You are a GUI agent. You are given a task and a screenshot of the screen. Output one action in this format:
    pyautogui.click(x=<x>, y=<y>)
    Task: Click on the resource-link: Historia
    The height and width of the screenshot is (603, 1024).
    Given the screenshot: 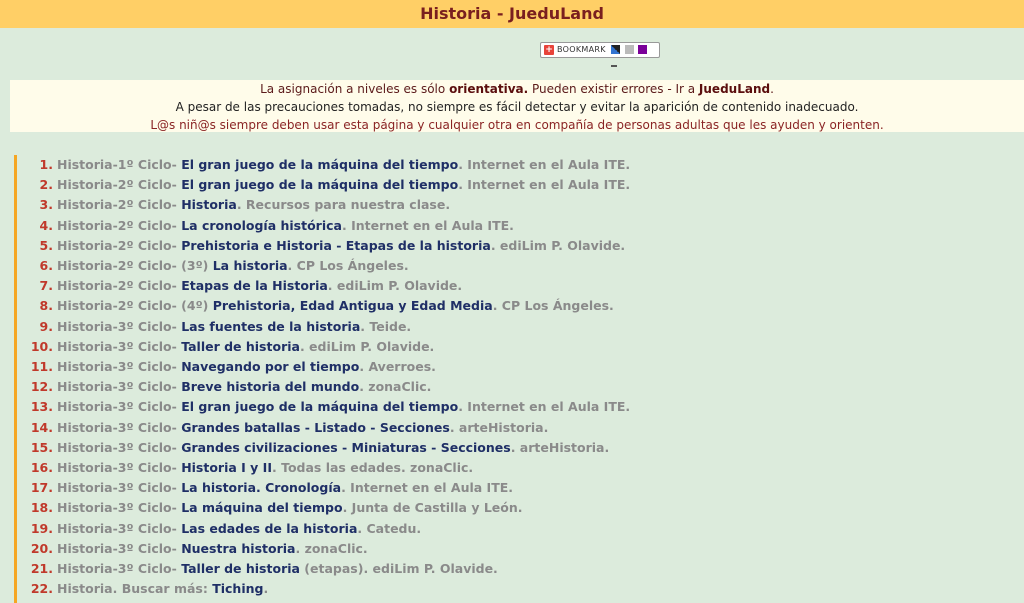 What is the action you would take?
    pyautogui.click(x=209, y=204)
    